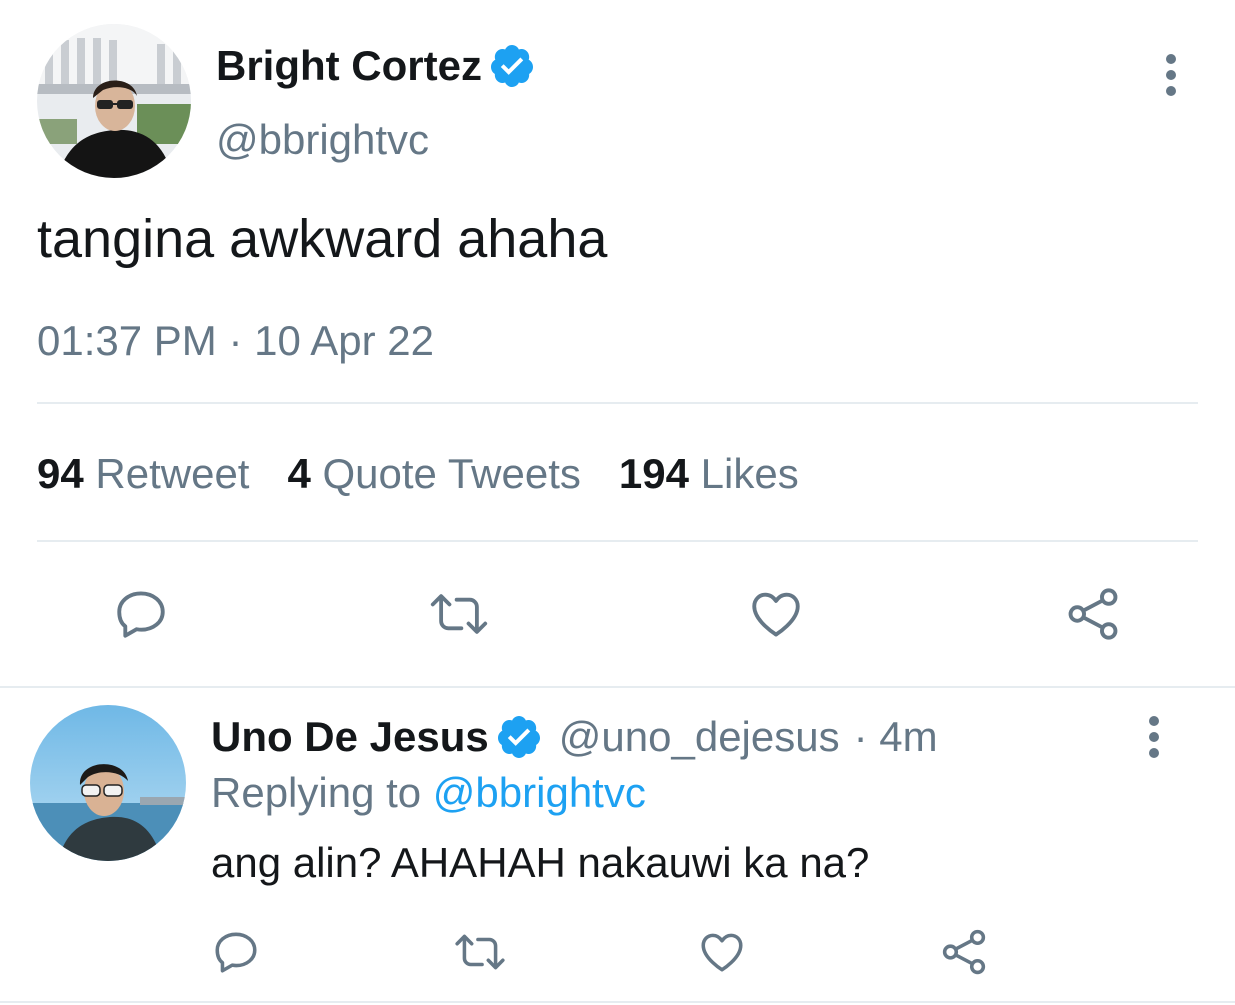 This screenshot has height=1005, width=1235. I want to click on quotes-count: 4, so click(299, 473).